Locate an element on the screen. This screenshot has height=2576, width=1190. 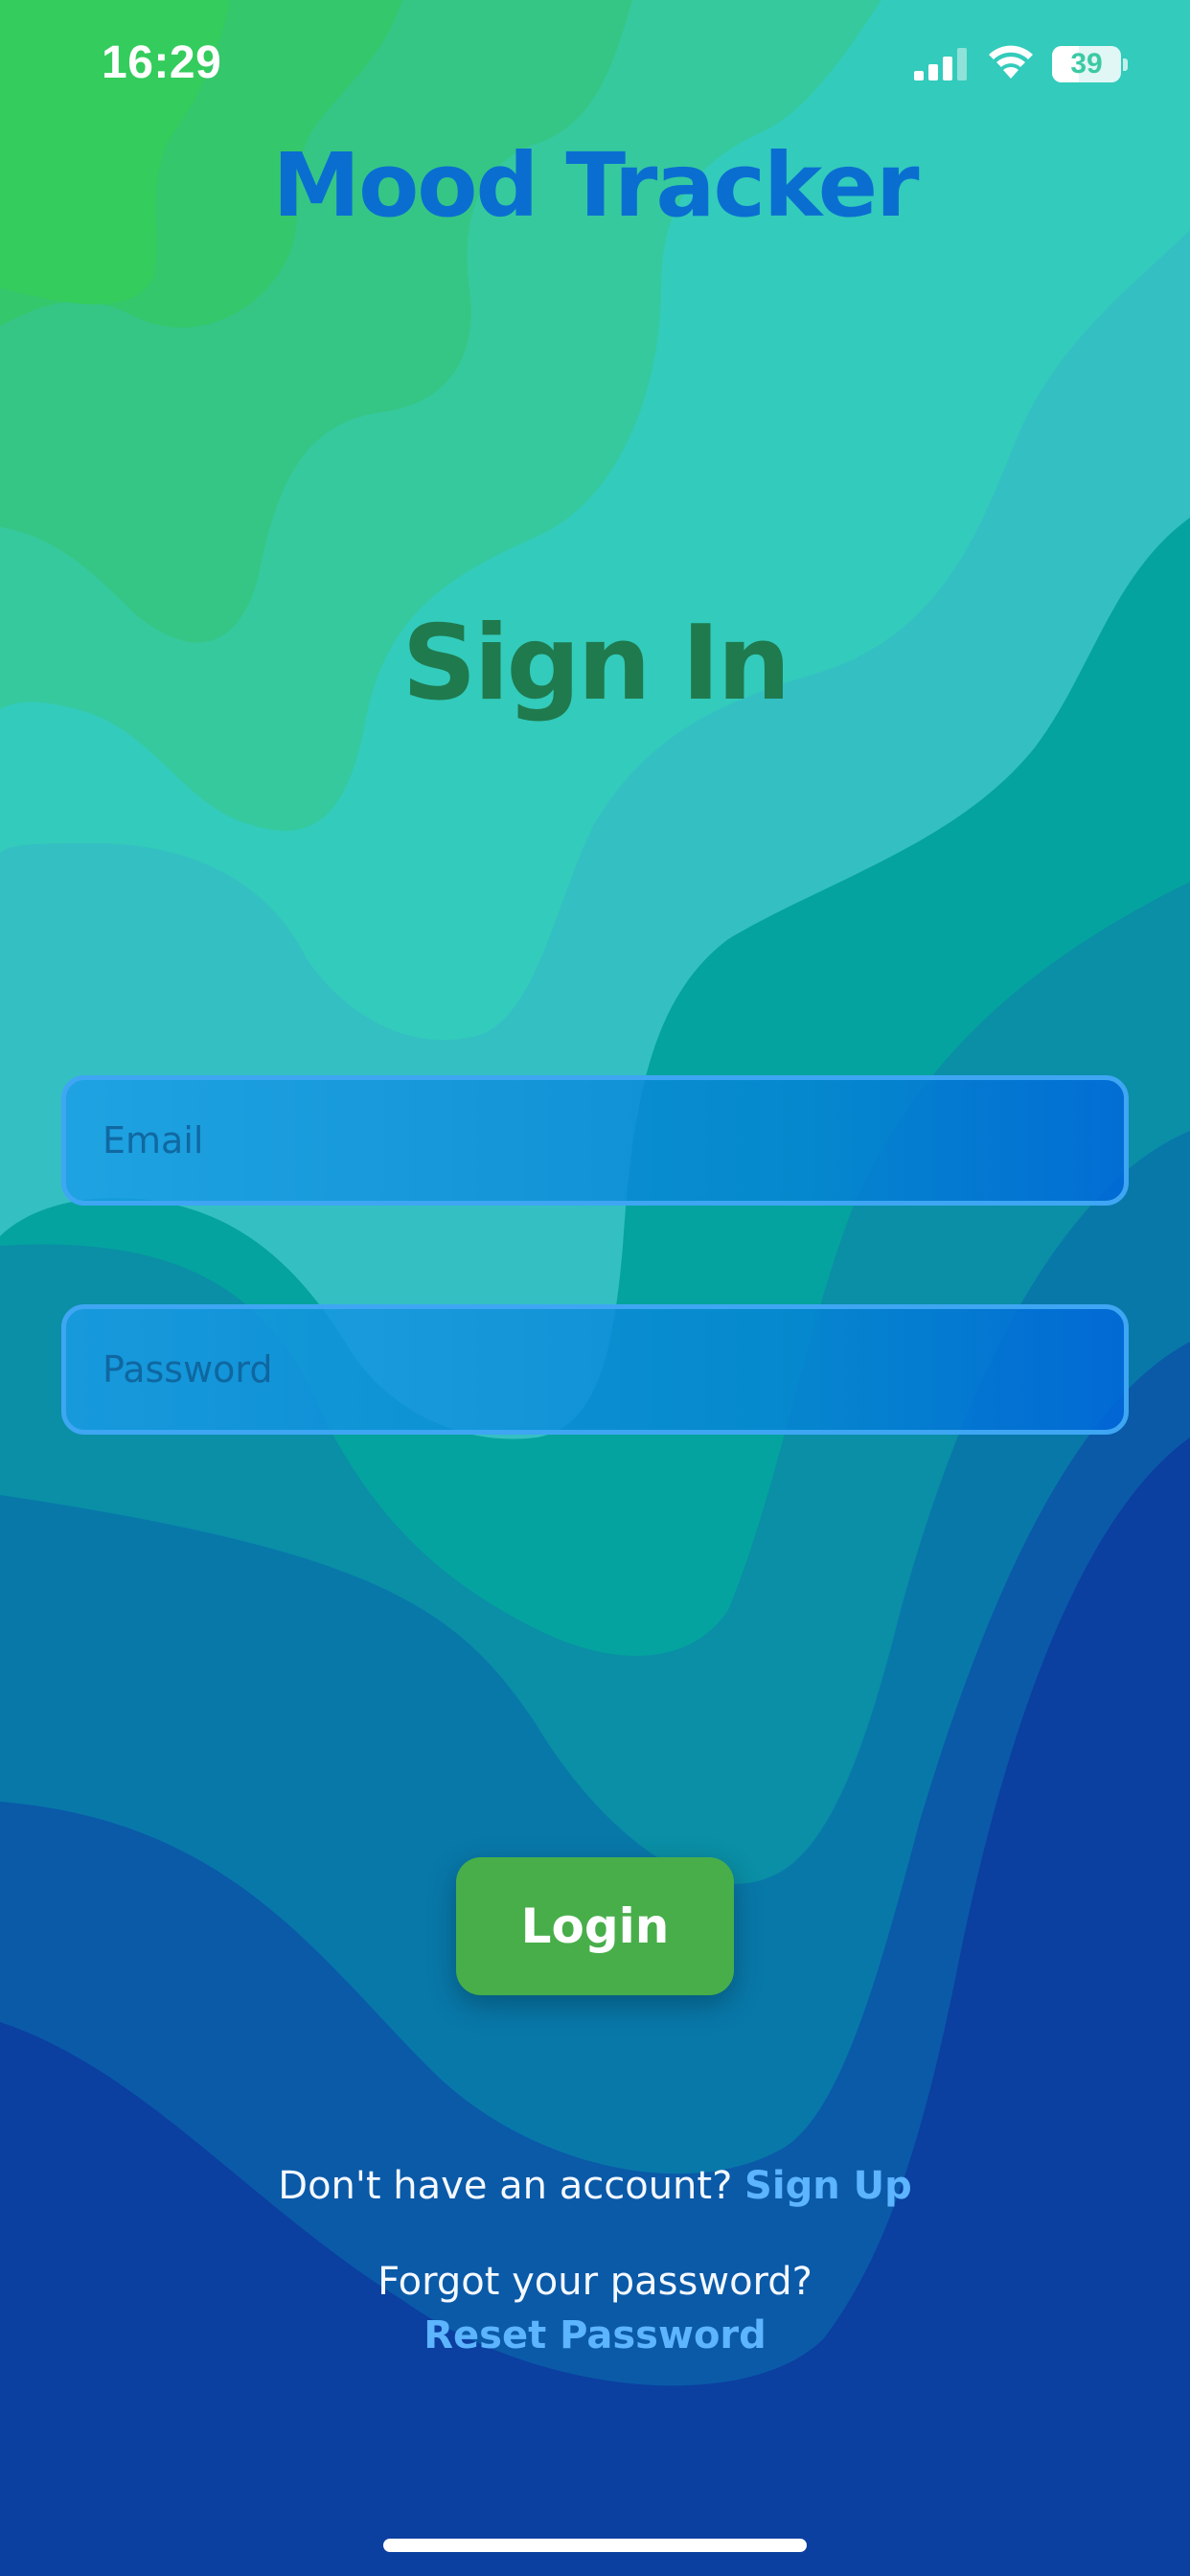
forgot-password-text: Forgot your password? is located at coordinates (595, 2282).